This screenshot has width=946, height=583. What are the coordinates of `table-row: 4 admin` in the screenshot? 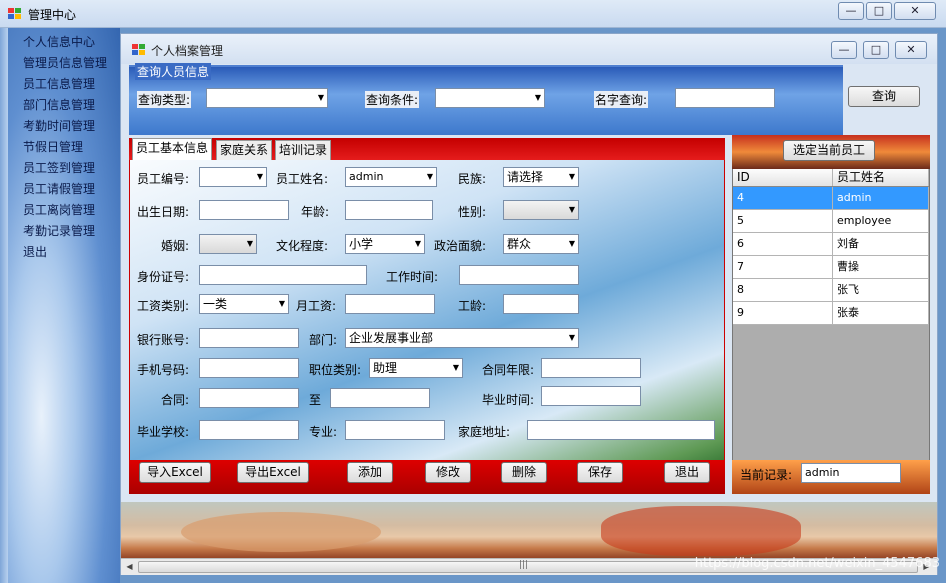 It's located at (831, 198).